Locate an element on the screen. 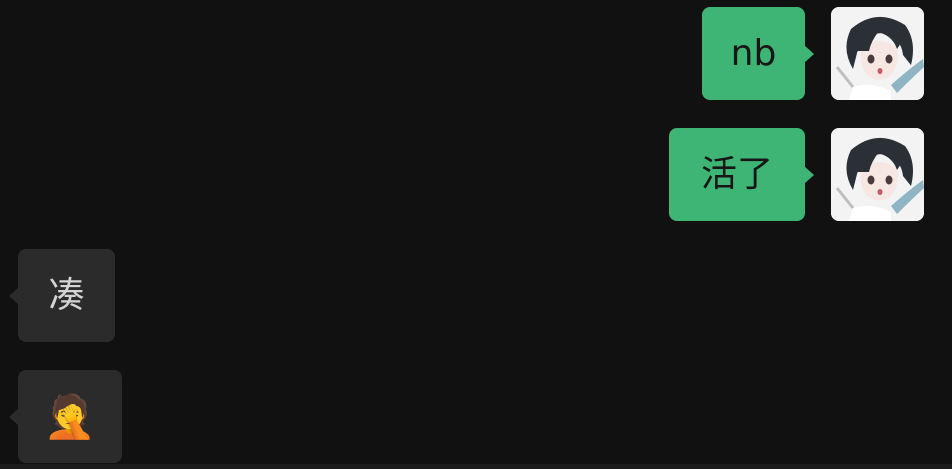 Image resolution: width=952 pixels, height=469 pixels. received-message-bubble: 🤦 is located at coordinates (65, 416).